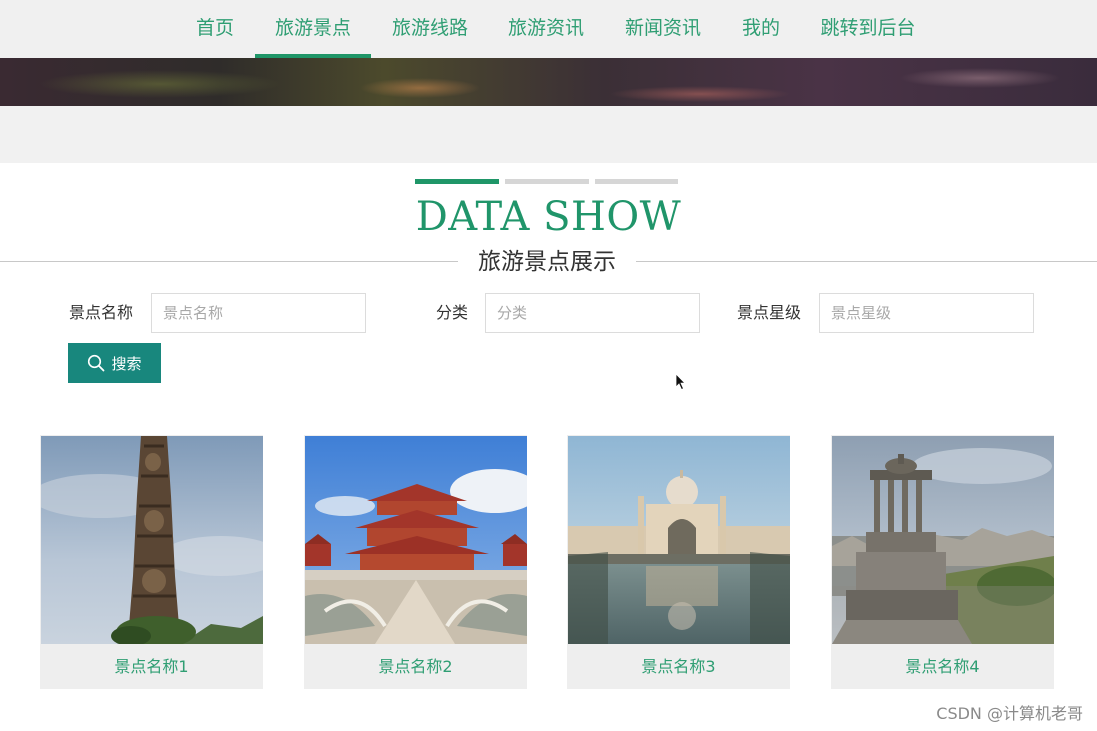 Image resolution: width=1097 pixels, height=731 pixels. I want to click on top-nav: 首页 旅游景点 旅游线路 旅游资讯 新闻资讯 我的 跳转到后台, so click(548, 29).